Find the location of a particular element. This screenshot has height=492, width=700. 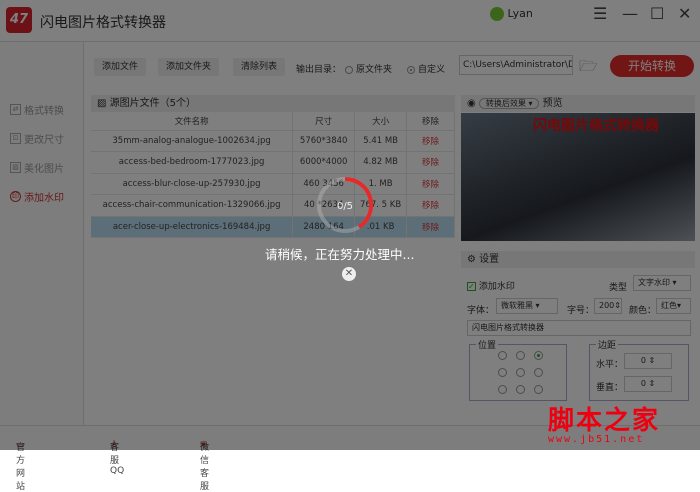

progress-count: 0/5 is located at coordinates (345, 206).